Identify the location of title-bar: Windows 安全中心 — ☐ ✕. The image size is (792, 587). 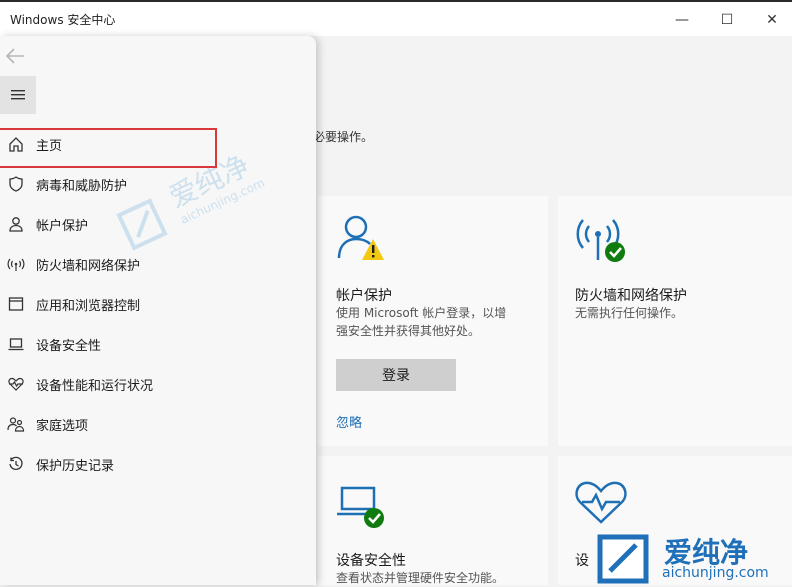
(396, 18).